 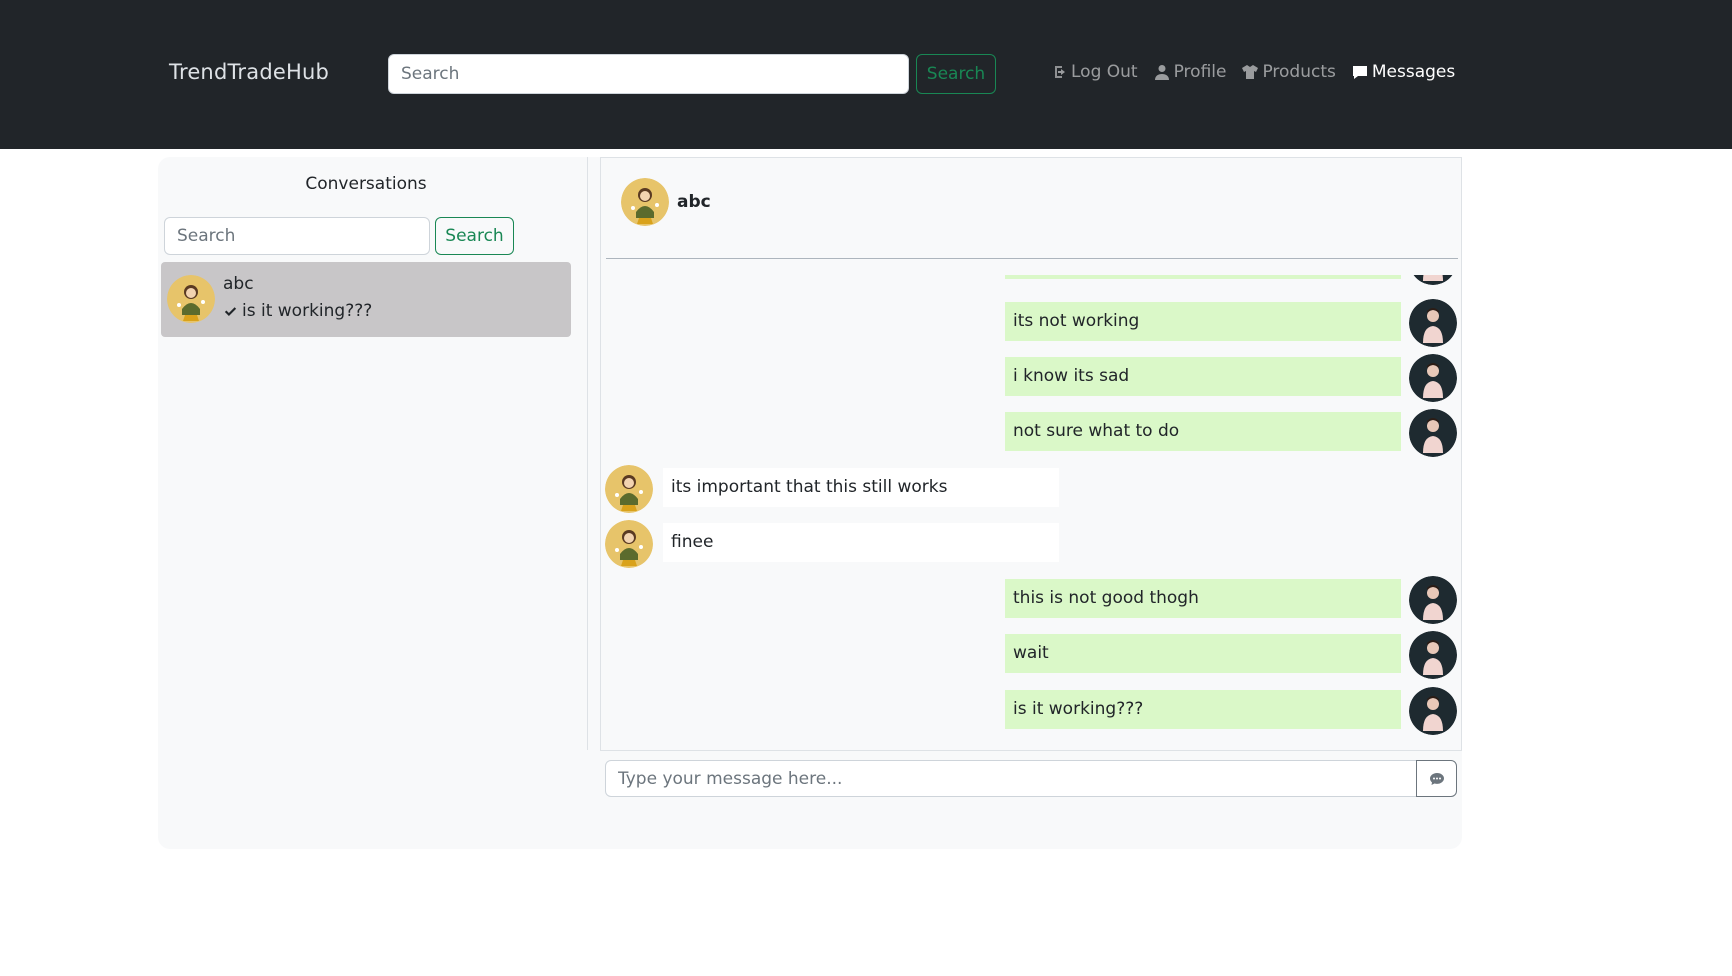 I want to click on message-bubble-sent: this is not good thogh, so click(x=1203, y=598).